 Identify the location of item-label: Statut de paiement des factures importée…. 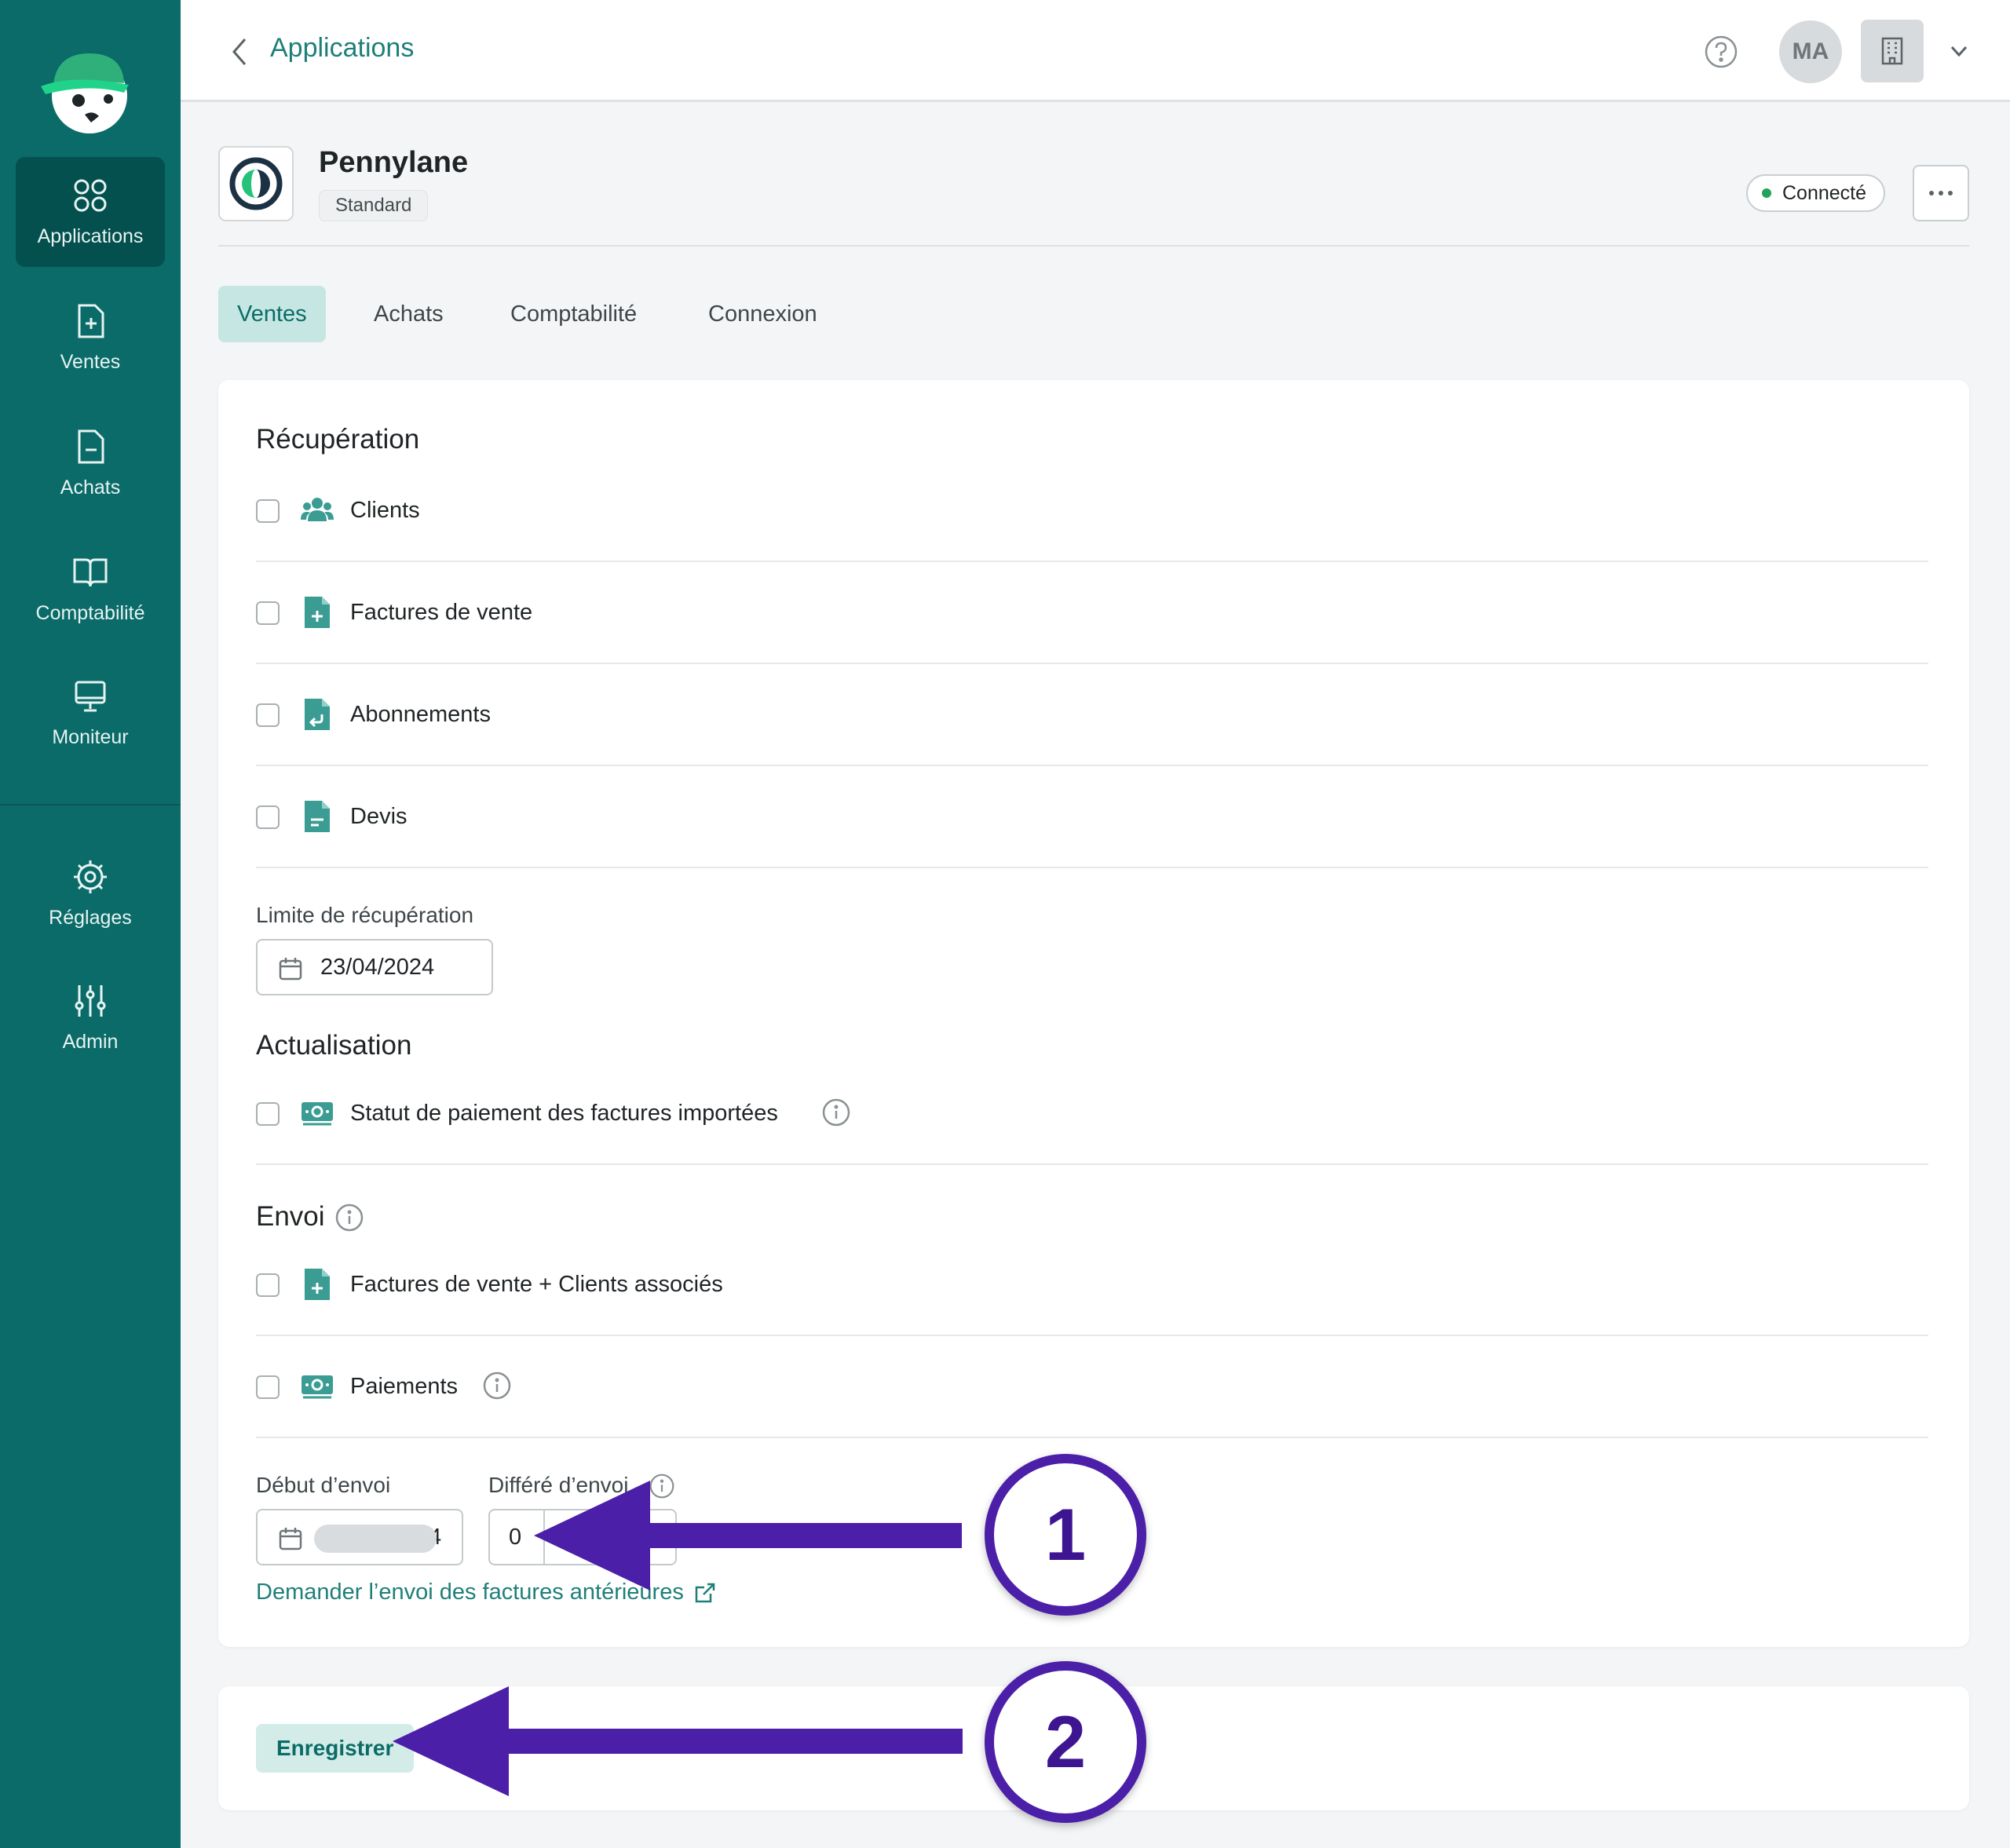
(564, 1113).